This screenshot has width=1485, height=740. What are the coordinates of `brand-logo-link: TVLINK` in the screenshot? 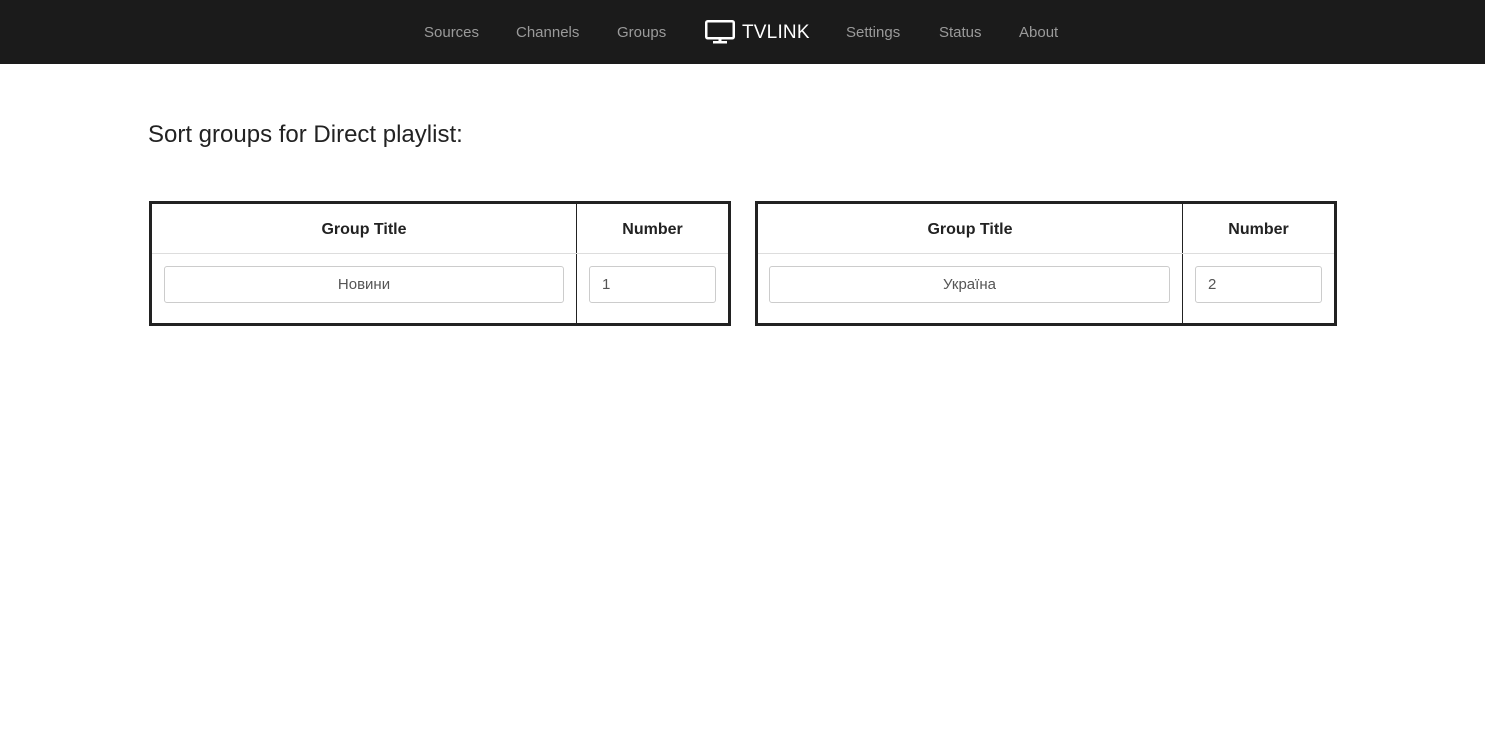 It's located at (757, 32).